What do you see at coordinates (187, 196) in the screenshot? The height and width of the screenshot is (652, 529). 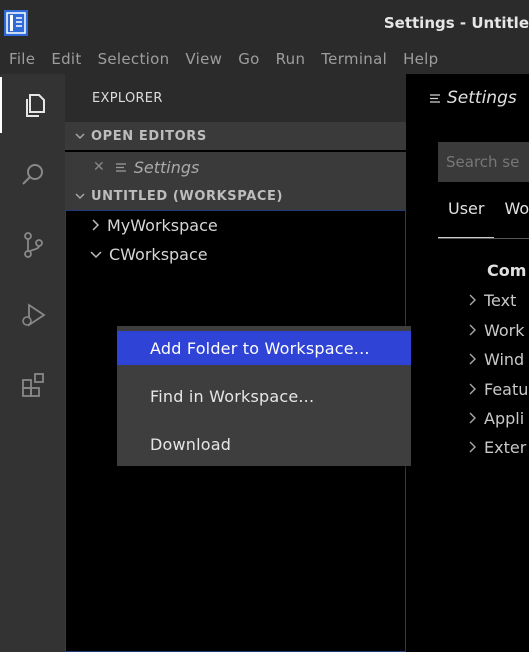 I see `section-label: UNTITLED (WORKSPACE)` at bounding box center [187, 196].